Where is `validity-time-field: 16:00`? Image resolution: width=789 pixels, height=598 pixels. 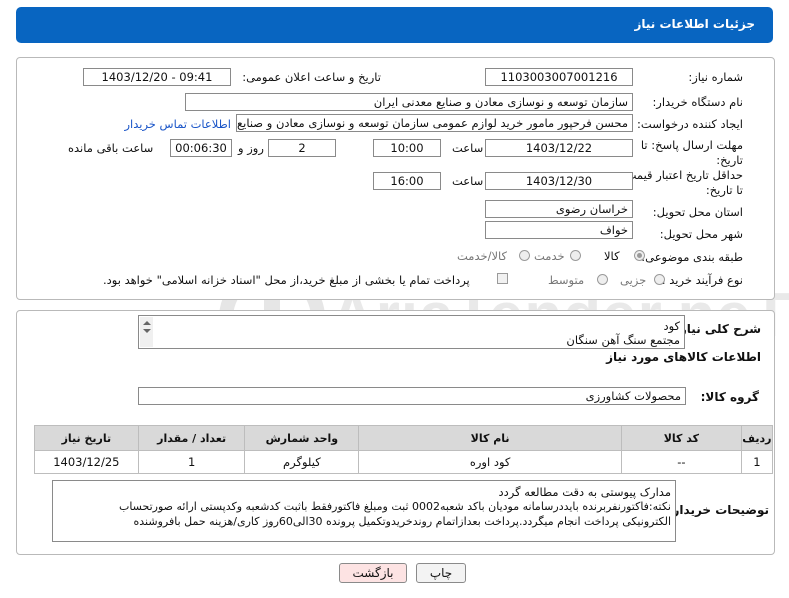
validity-time-field: 16:00 is located at coordinates (407, 181).